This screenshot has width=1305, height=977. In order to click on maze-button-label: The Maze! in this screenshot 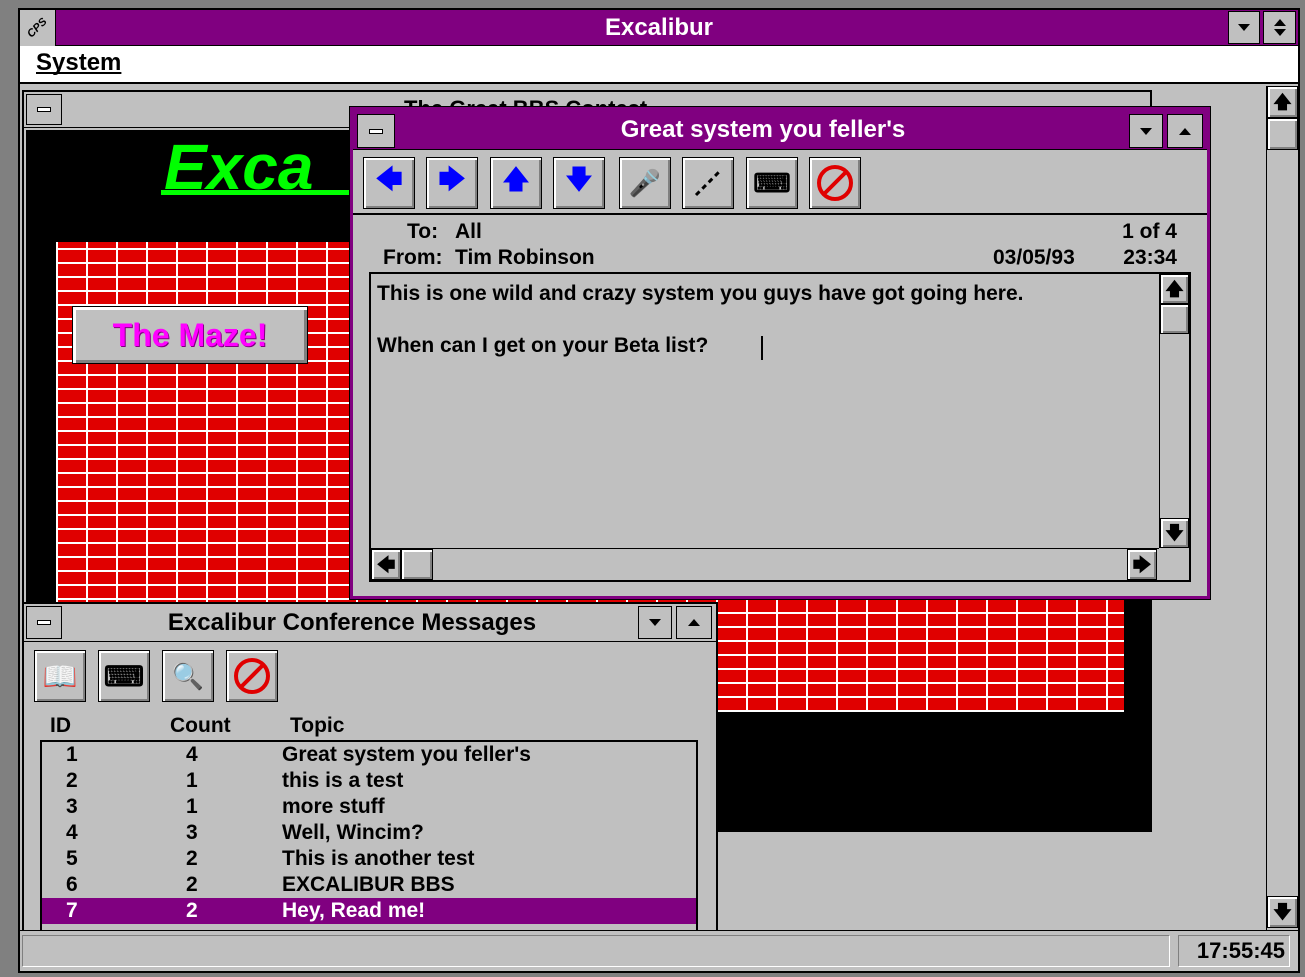, I will do `click(190, 334)`.